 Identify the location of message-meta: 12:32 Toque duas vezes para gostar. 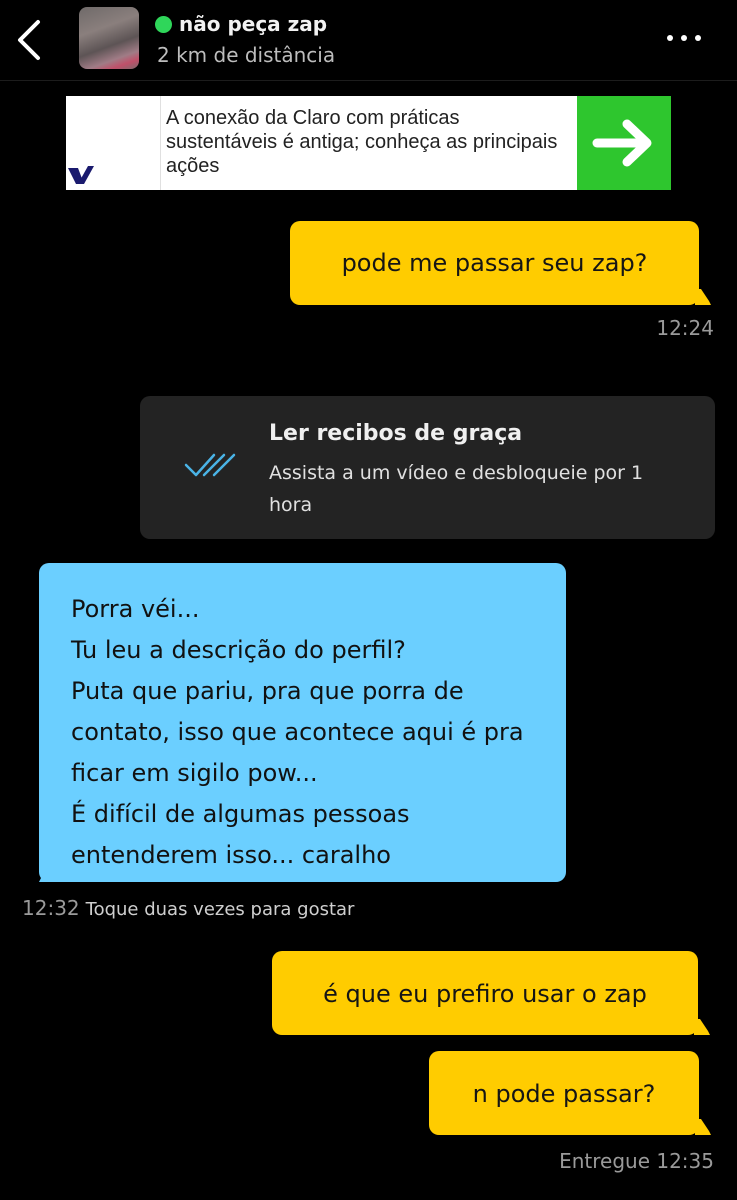
(188, 908).